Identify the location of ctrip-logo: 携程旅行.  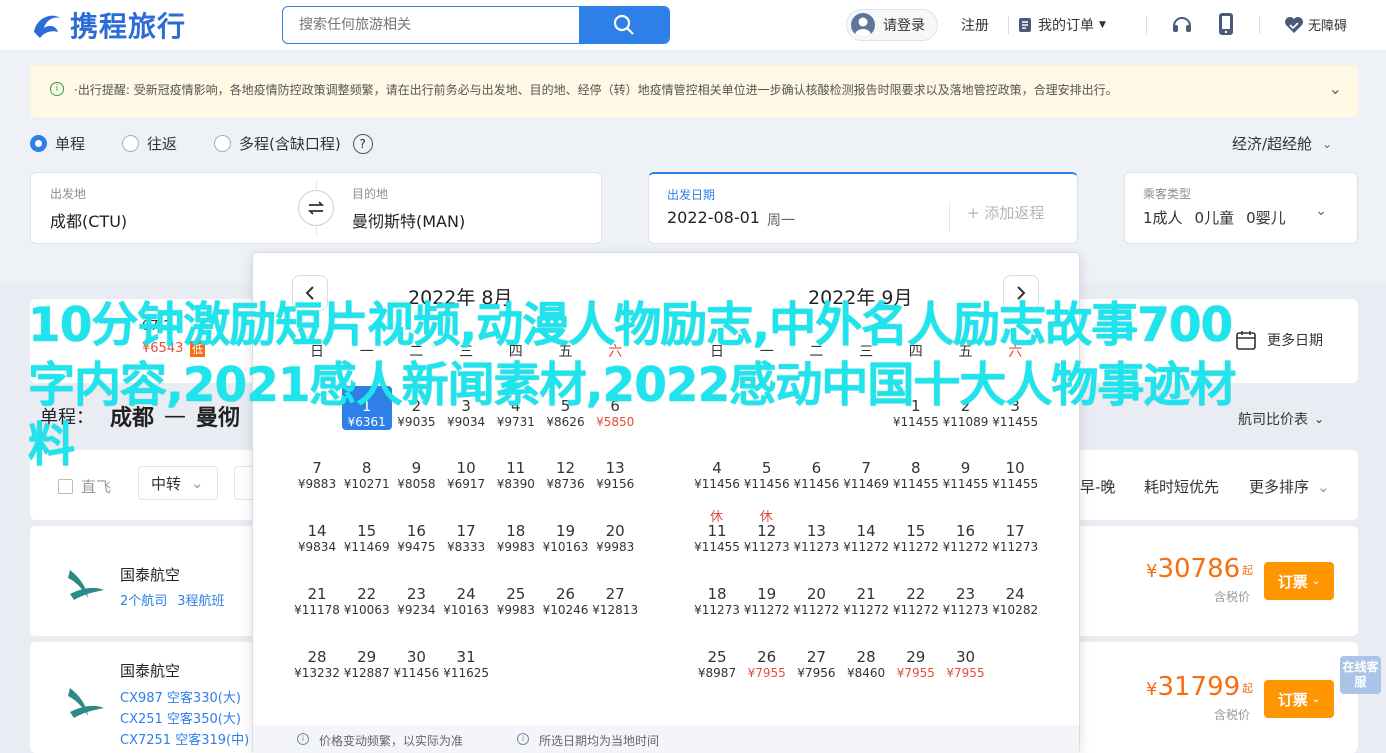
(140, 25).